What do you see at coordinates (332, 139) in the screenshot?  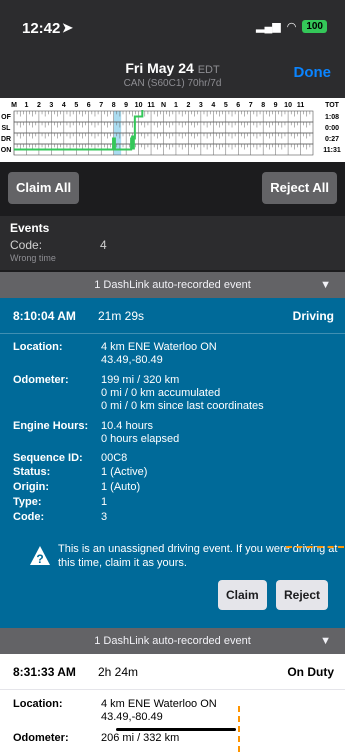 I see `row-total: 0:27` at bounding box center [332, 139].